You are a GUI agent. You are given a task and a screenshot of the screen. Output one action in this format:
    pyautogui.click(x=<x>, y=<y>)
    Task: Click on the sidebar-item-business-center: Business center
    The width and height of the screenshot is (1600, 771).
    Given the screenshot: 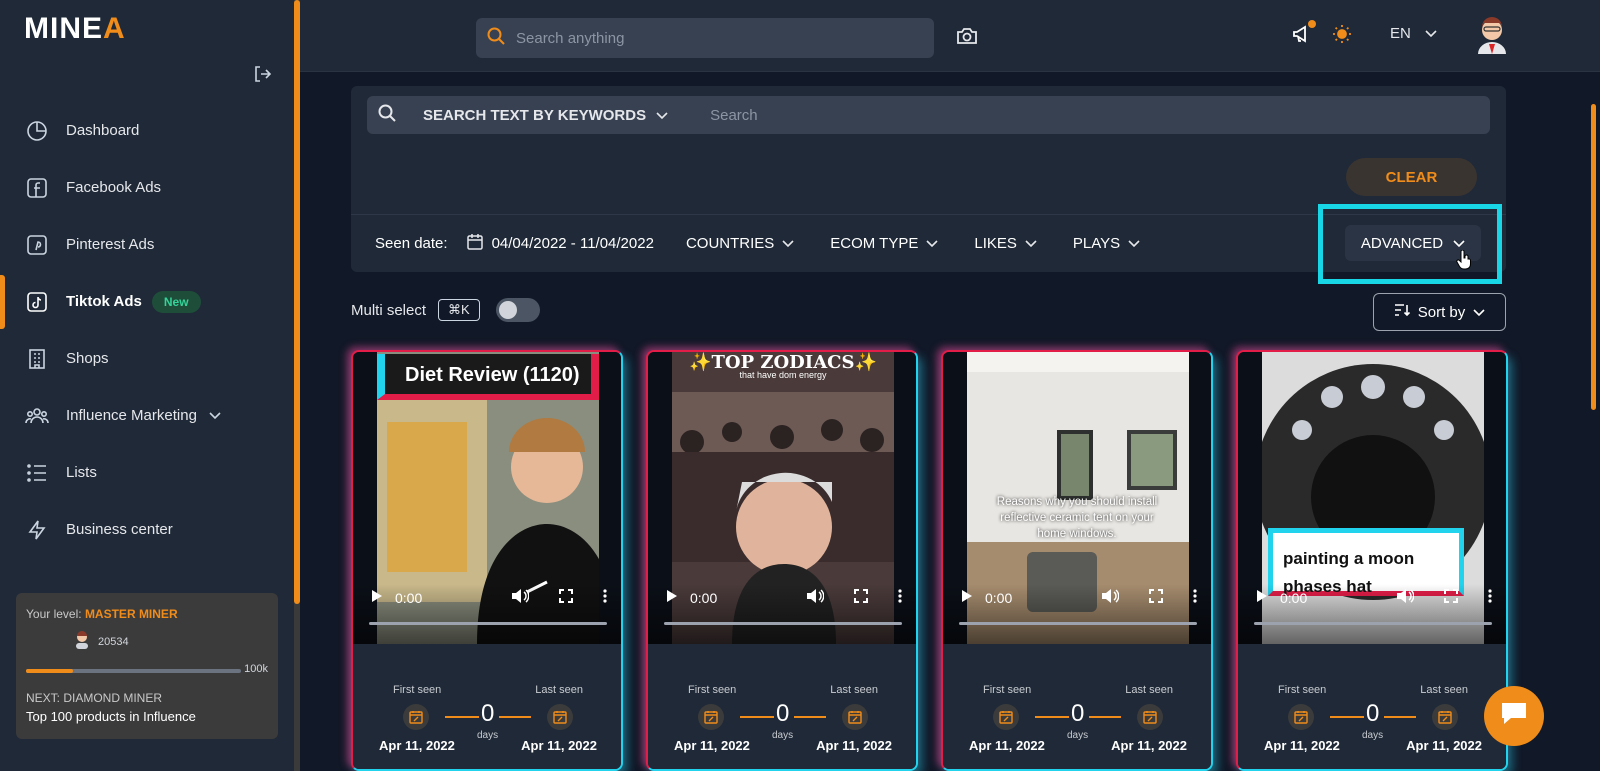 What is the action you would take?
    pyautogui.click(x=147, y=529)
    